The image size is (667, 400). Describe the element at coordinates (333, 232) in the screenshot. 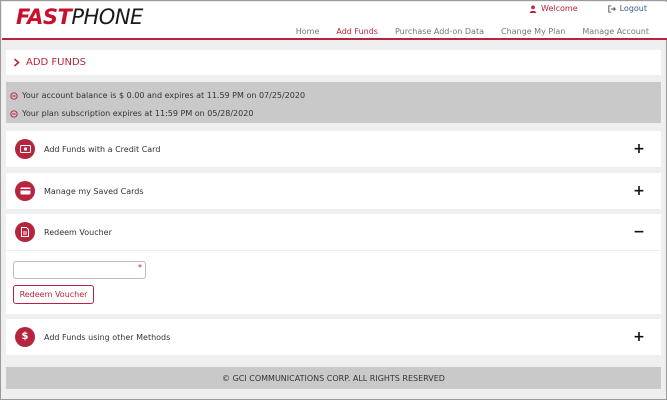

I see `redeem-voucher-panel-header: Redeem Voucher −` at that location.